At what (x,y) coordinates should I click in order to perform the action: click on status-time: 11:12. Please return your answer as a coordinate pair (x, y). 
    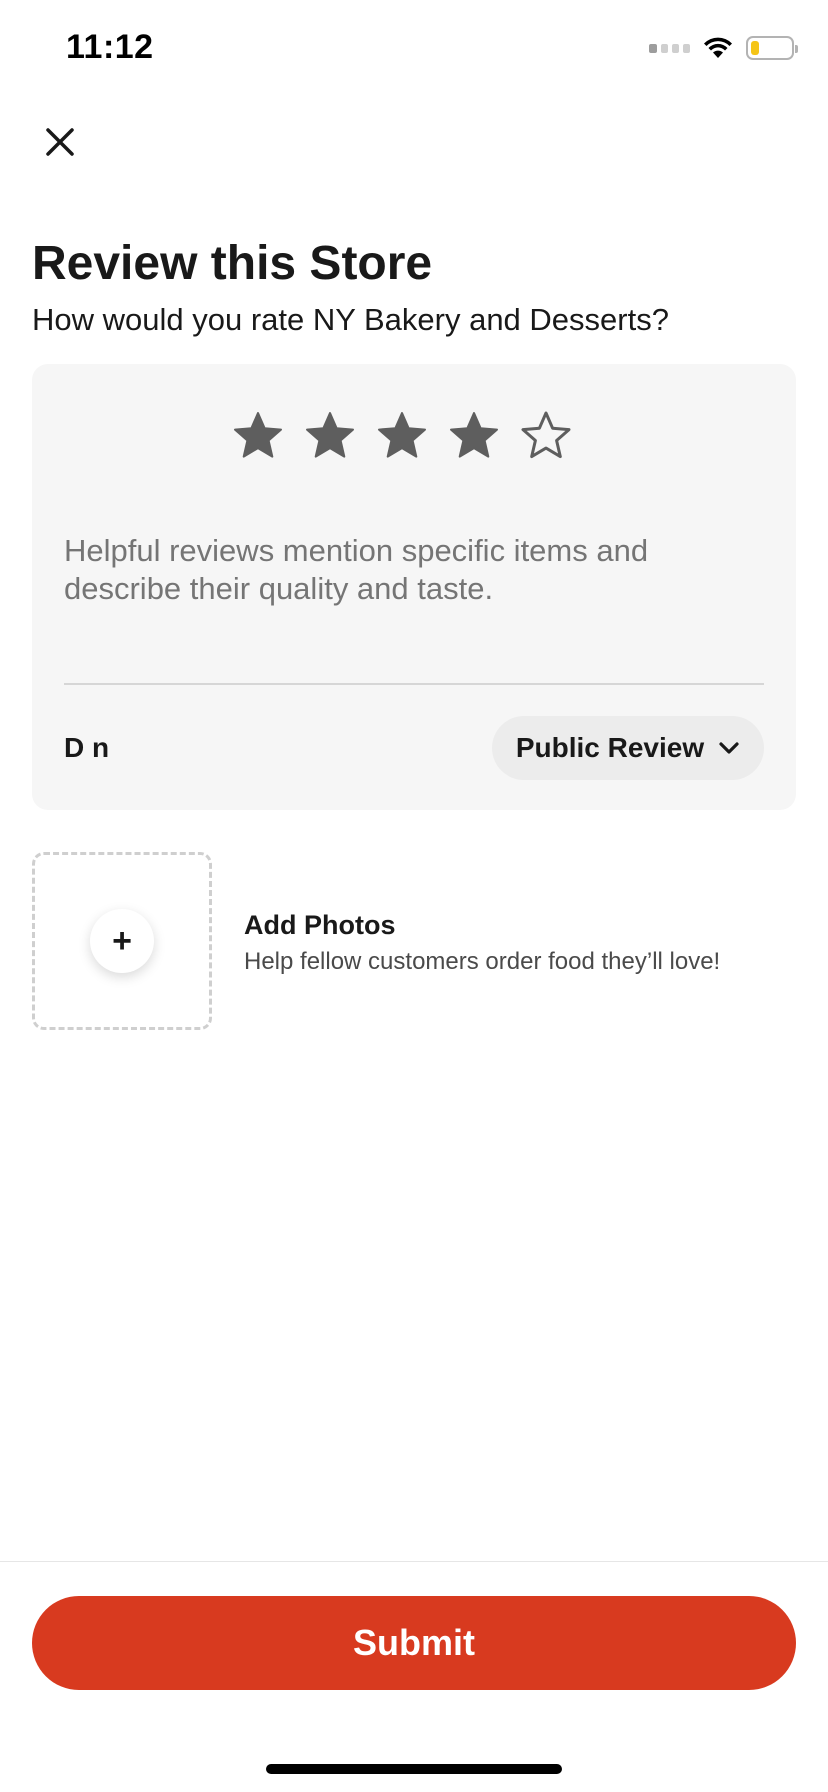
    Looking at the image, I should click on (110, 47).